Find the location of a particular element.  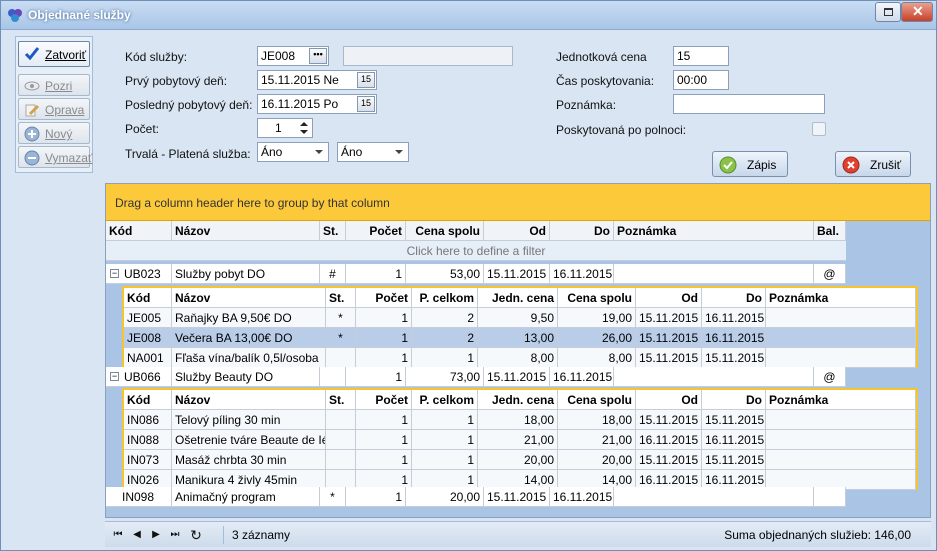

first-day-label: Prvý pobytový deň: is located at coordinates (176, 81).